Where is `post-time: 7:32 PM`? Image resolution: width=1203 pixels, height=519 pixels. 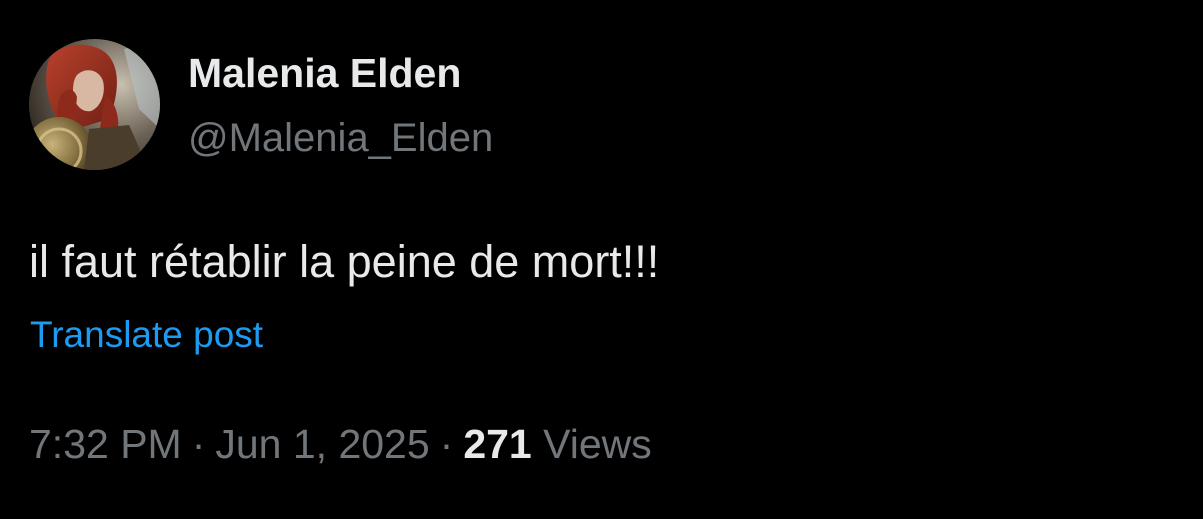
post-time: 7:32 PM is located at coordinates (105, 444).